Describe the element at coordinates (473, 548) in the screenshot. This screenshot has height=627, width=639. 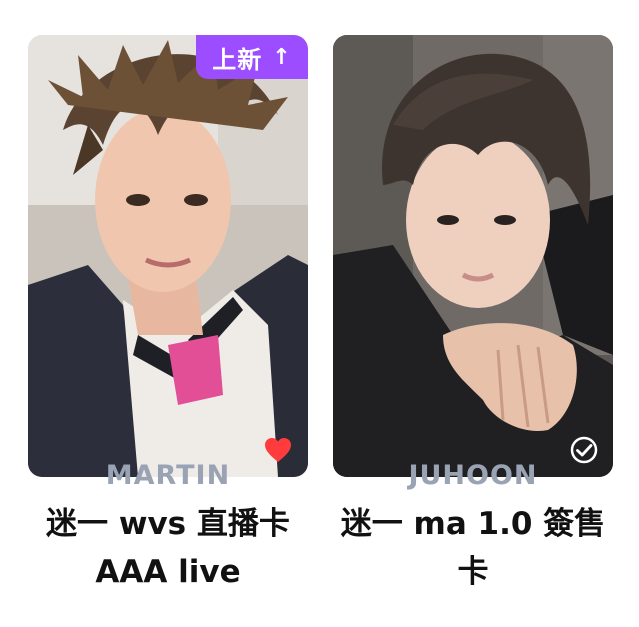
I see `card-title: 迷一 ma 1.0 簽售 卡` at that location.